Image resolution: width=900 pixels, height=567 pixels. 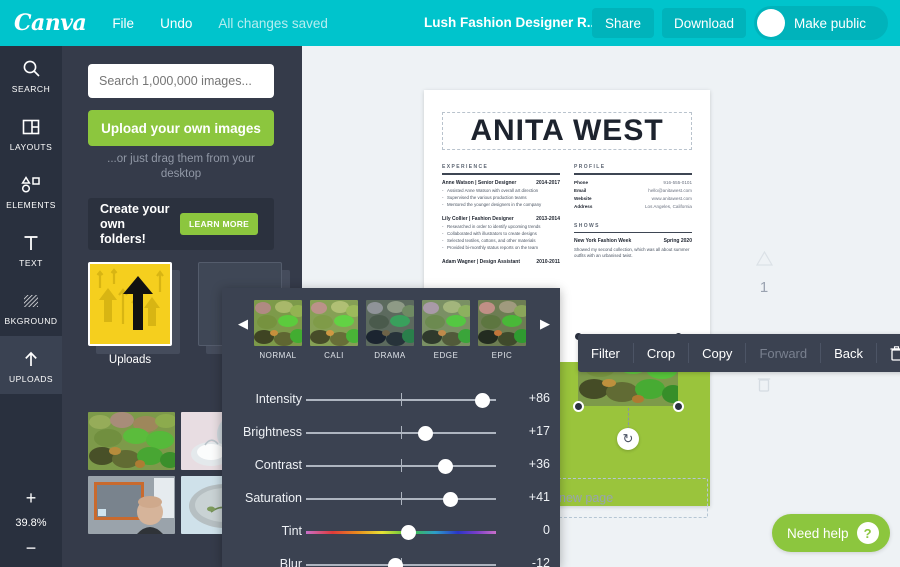 I want to click on slider-label: Intensity, so click(x=278, y=399).